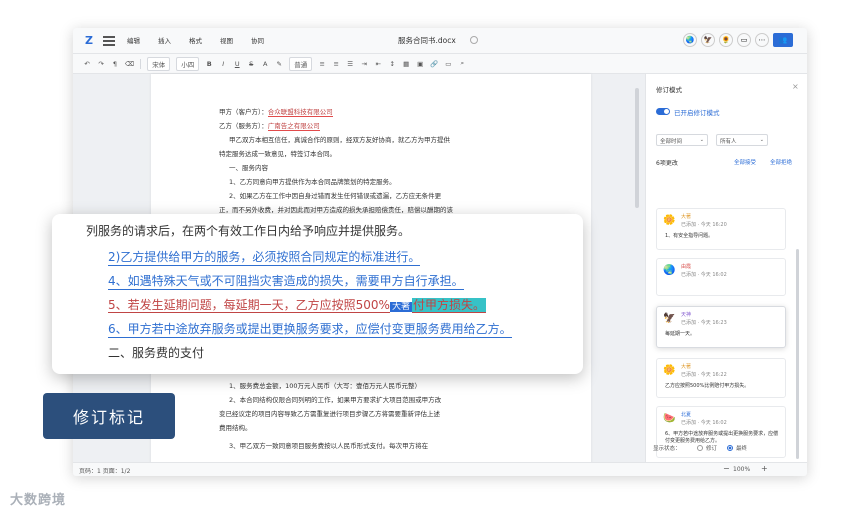 This screenshot has height=516, width=842. Describe the element at coordinates (712, 449) in the screenshot. I see `revise-radio-label: 修订` at that location.